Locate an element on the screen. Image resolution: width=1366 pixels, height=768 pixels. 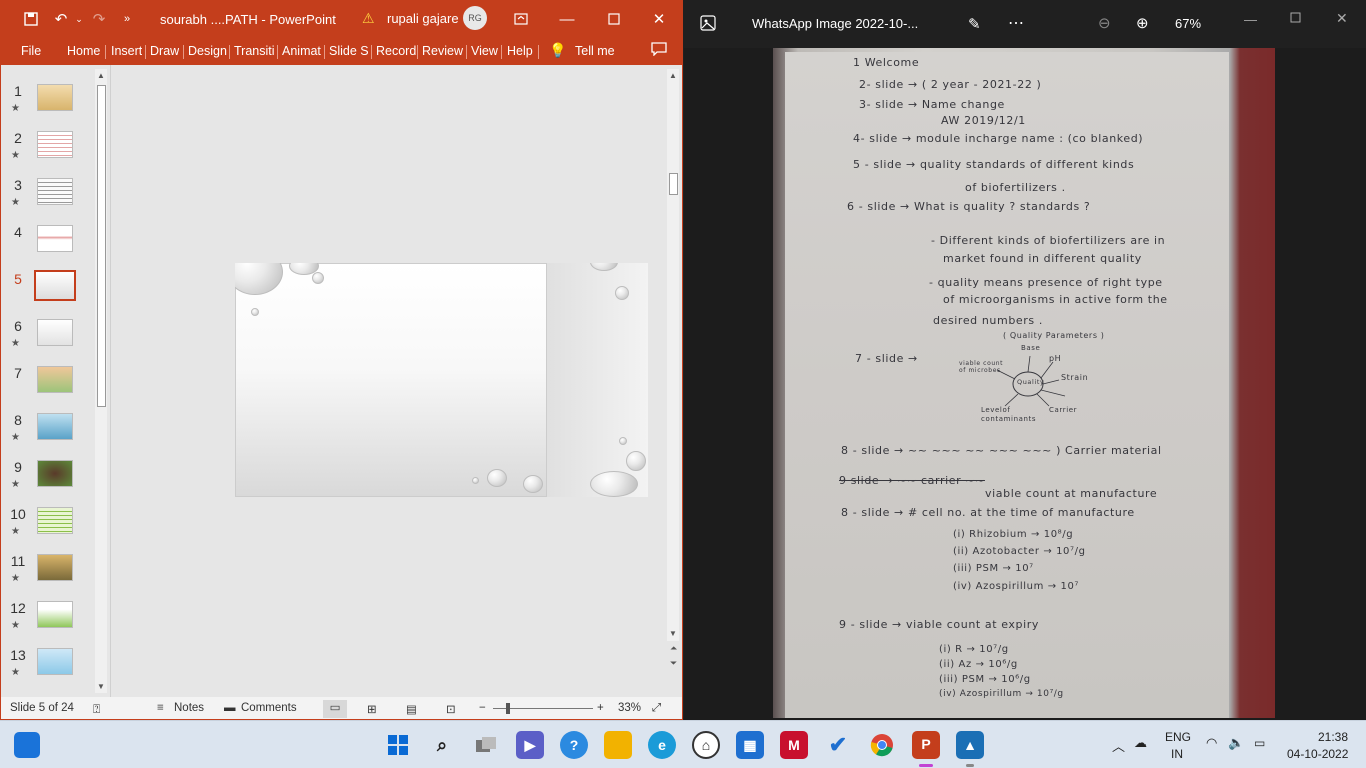
photos-taskbar-icon: ▲ is located at coordinates (970, 745).